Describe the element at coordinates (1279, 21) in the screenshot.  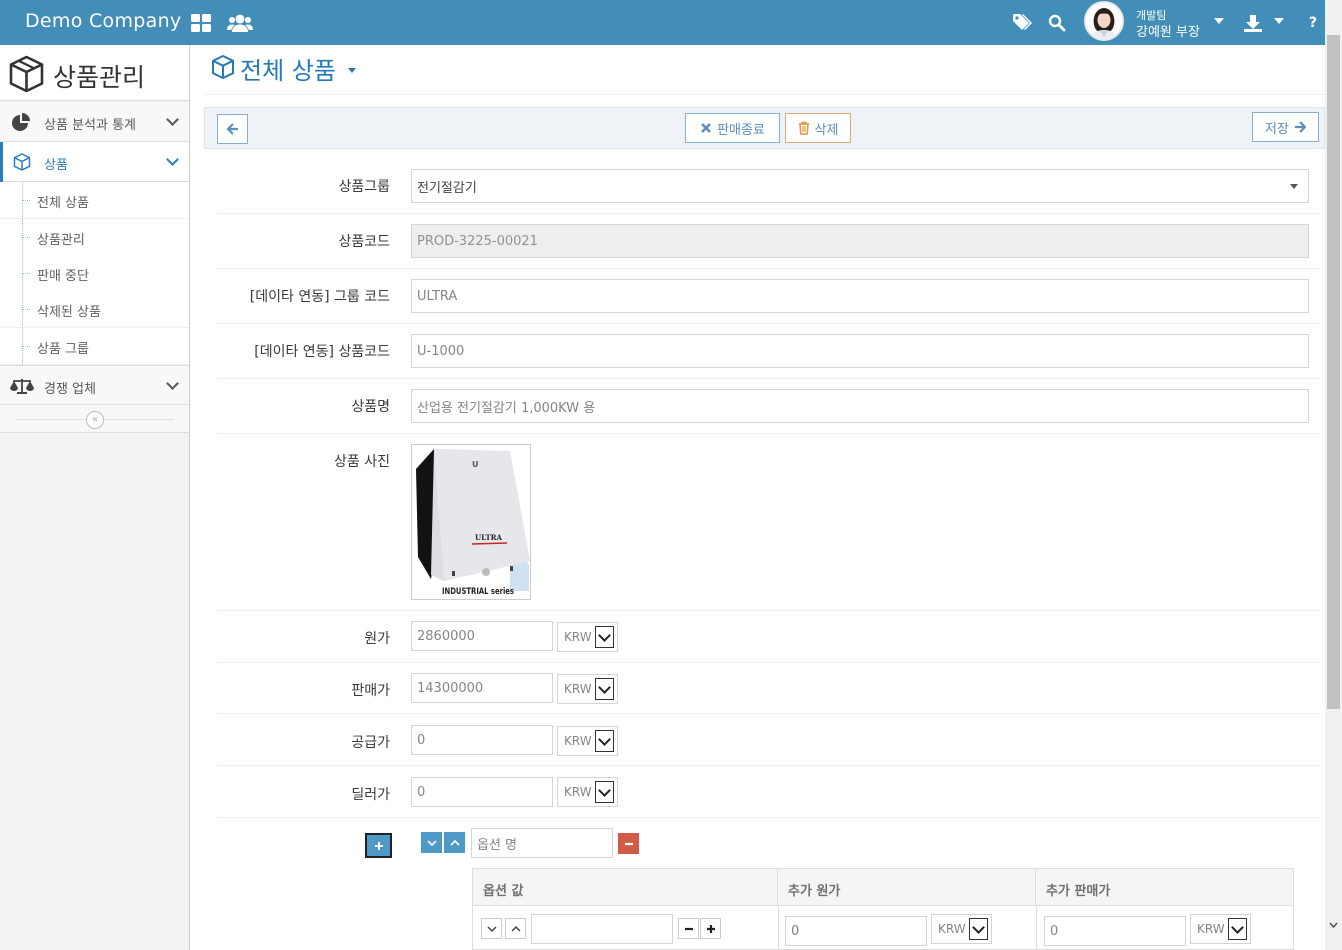
I see `download-menu-caret-icon` at that location.